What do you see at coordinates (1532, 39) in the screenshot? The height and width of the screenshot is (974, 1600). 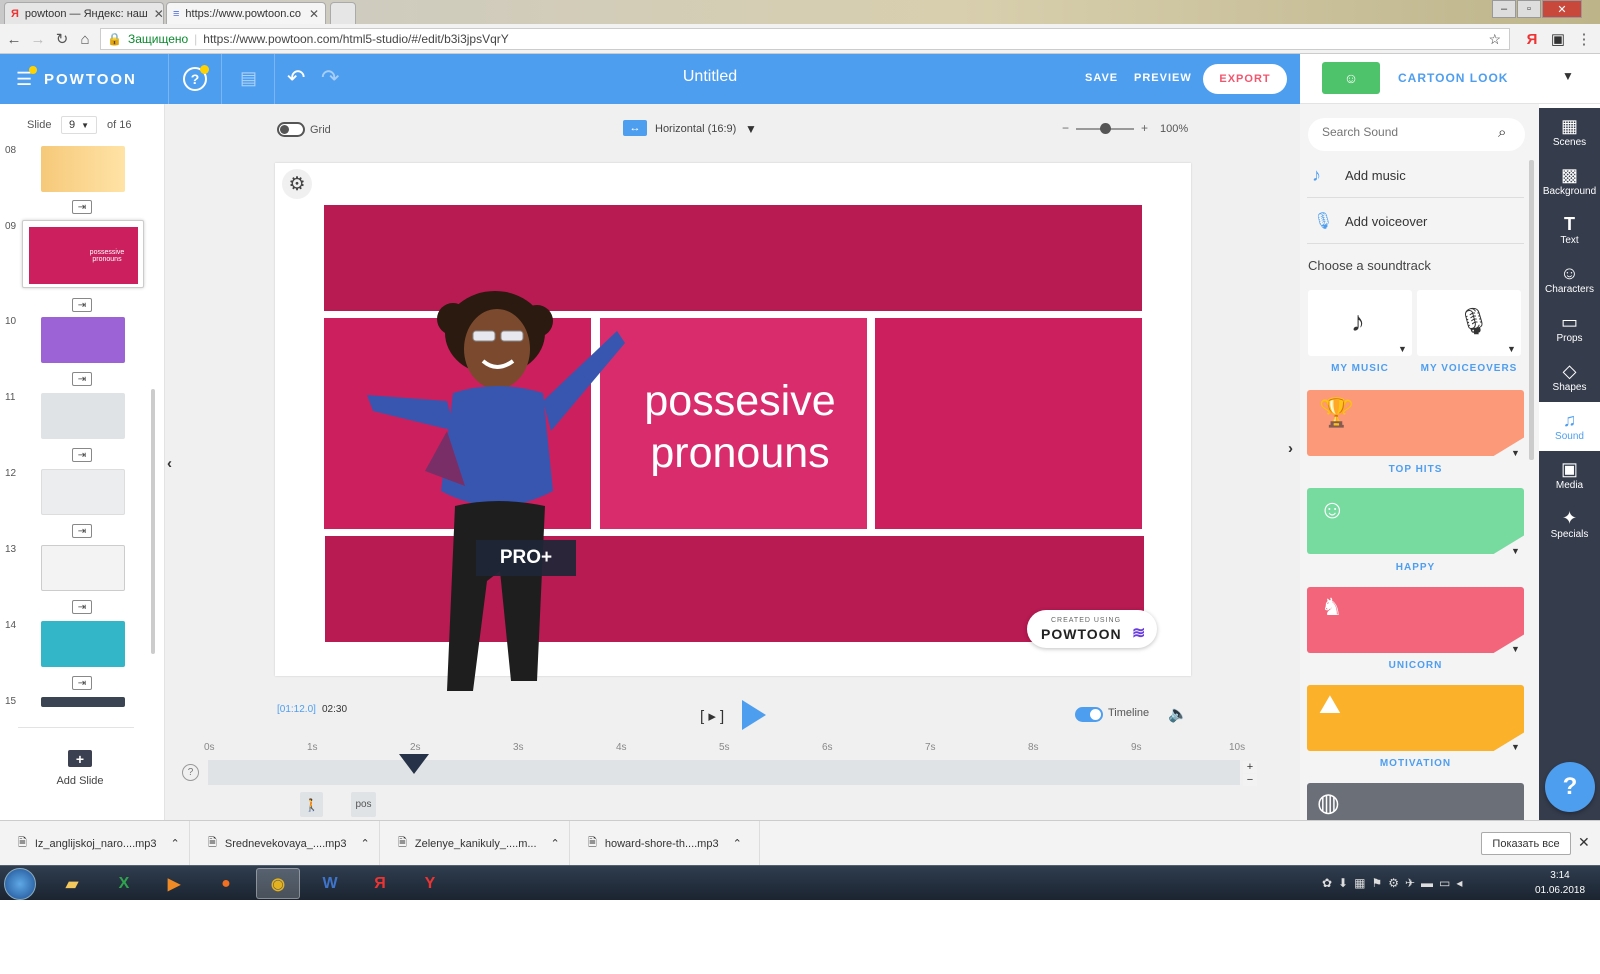 I see `yandex-extension-icon: Я` at bounding box center [1532, 39].